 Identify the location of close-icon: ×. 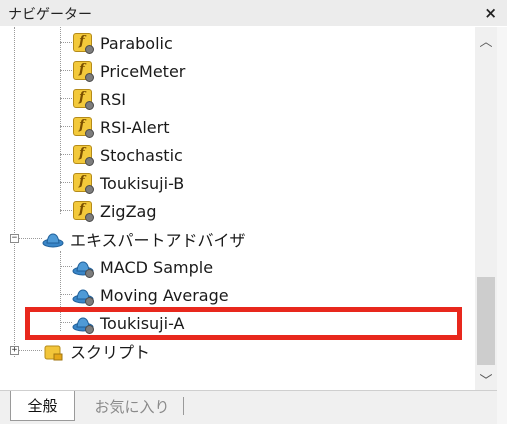
(490, 13).